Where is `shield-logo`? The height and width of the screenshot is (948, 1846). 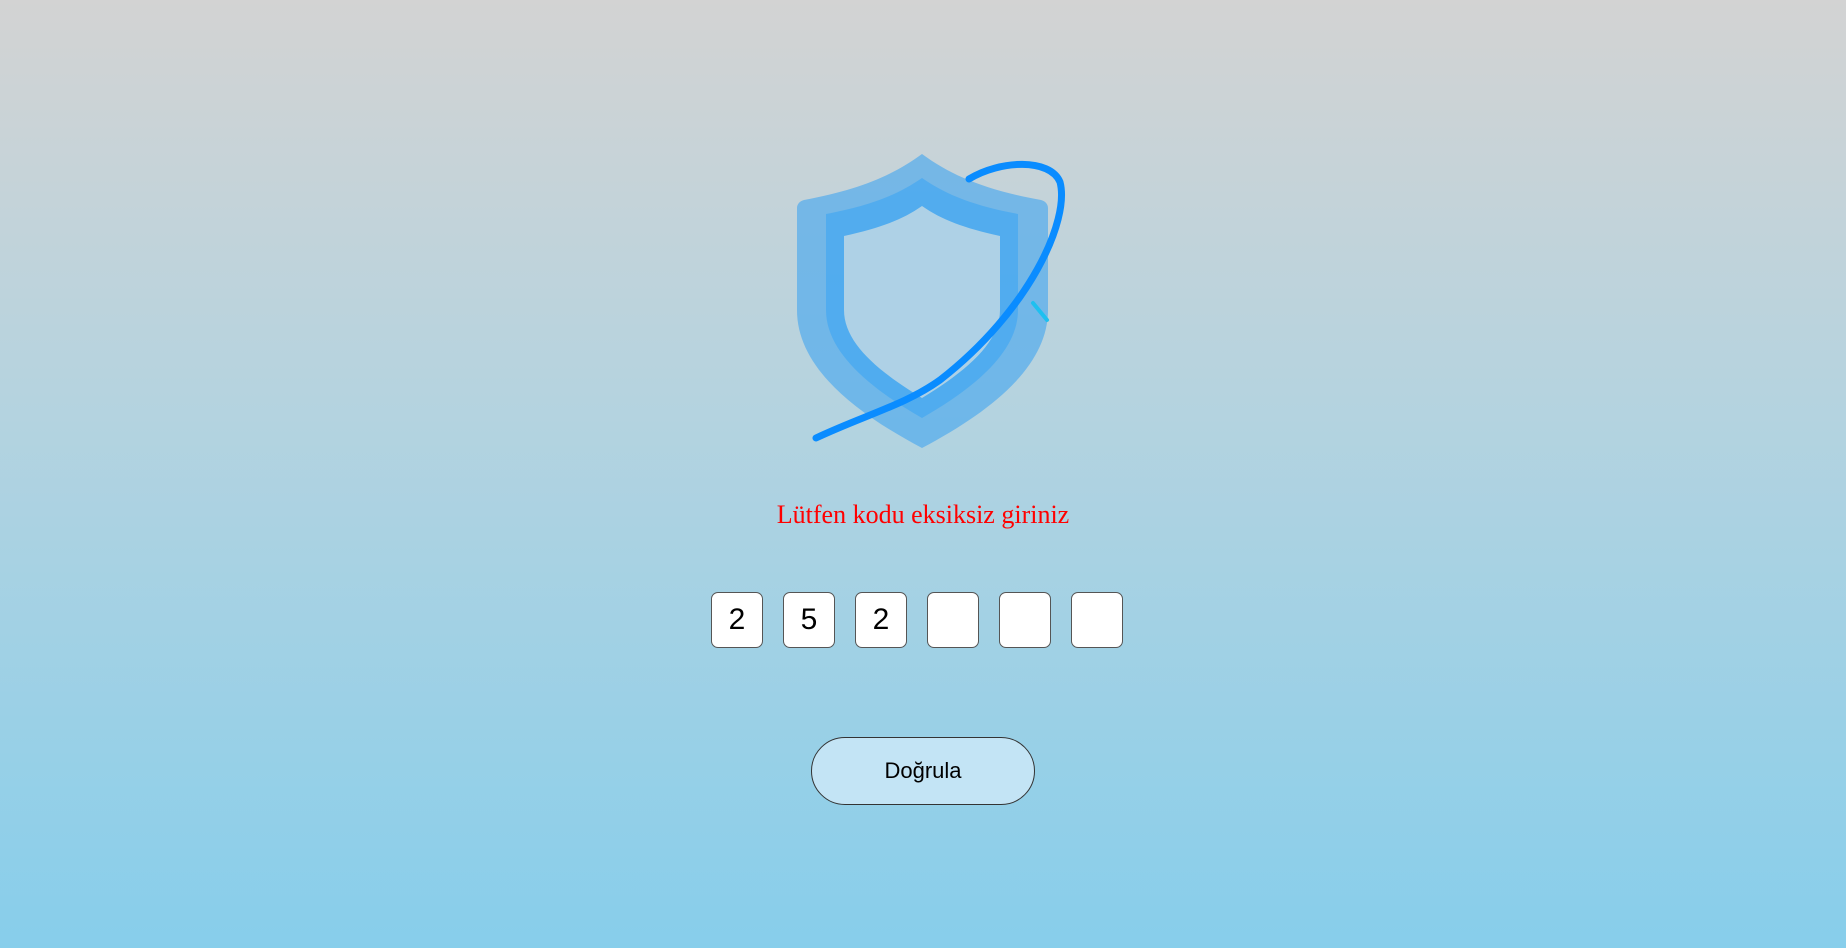 shield-logo is located at coordinates (940, 300).